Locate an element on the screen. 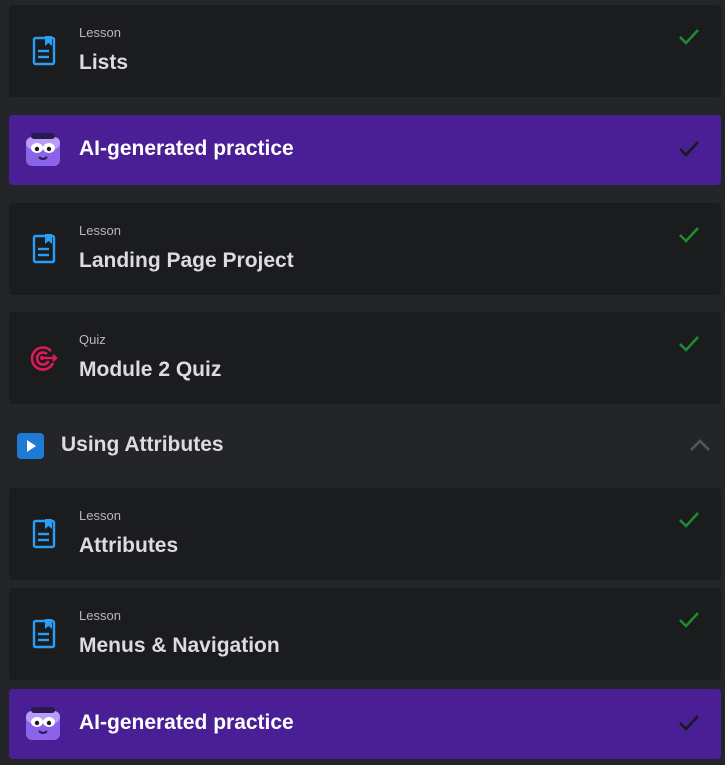 Image resolution: width=725 pixels, height=765 pixels. item-title: Module 2 Quiz is located at coordinates (150, 369).